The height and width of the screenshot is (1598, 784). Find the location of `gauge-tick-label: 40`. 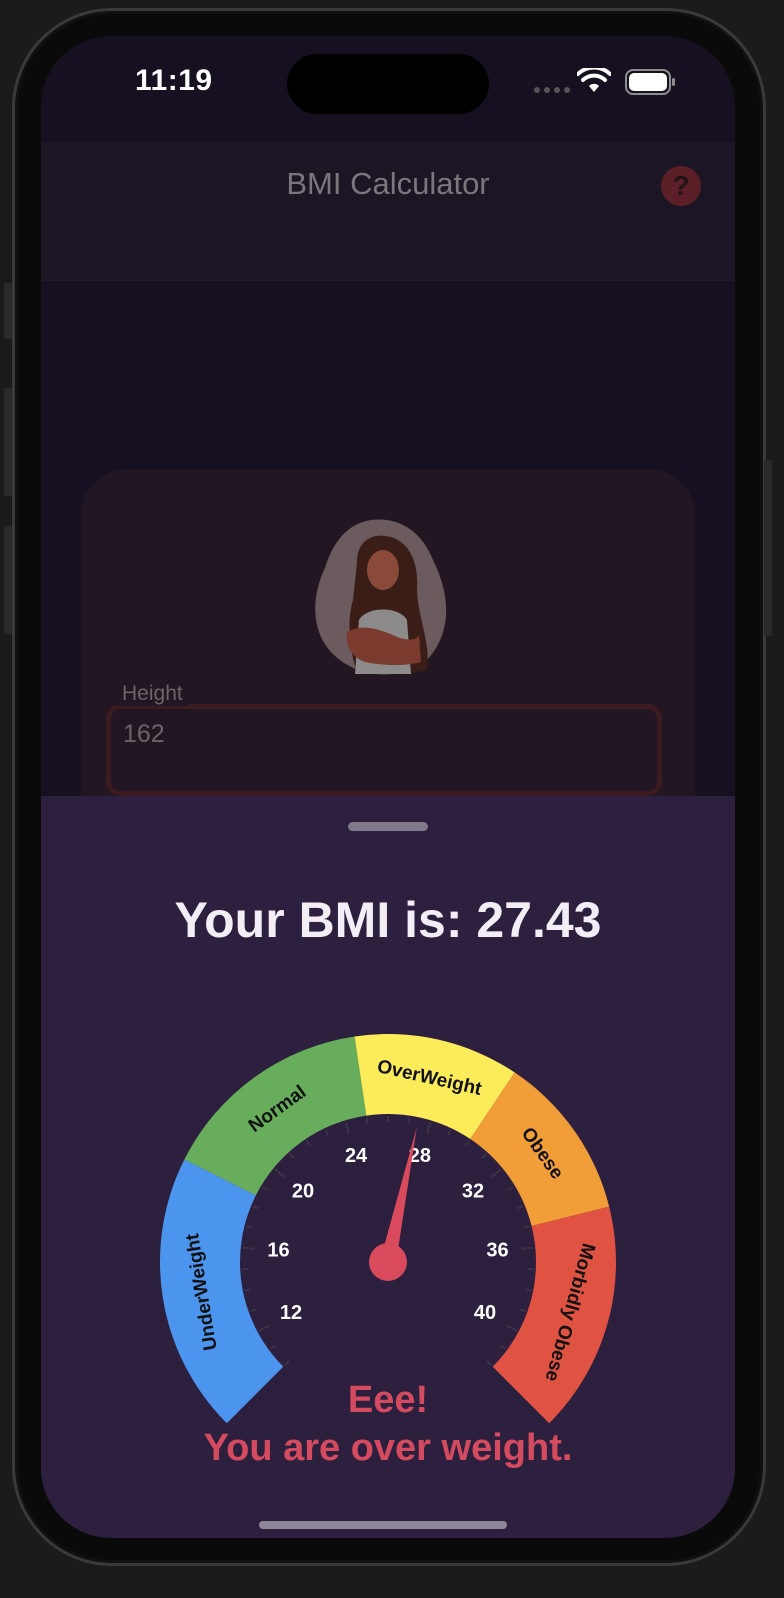

gauge-tick-label: 40 is located at coordinates (485, 1313).